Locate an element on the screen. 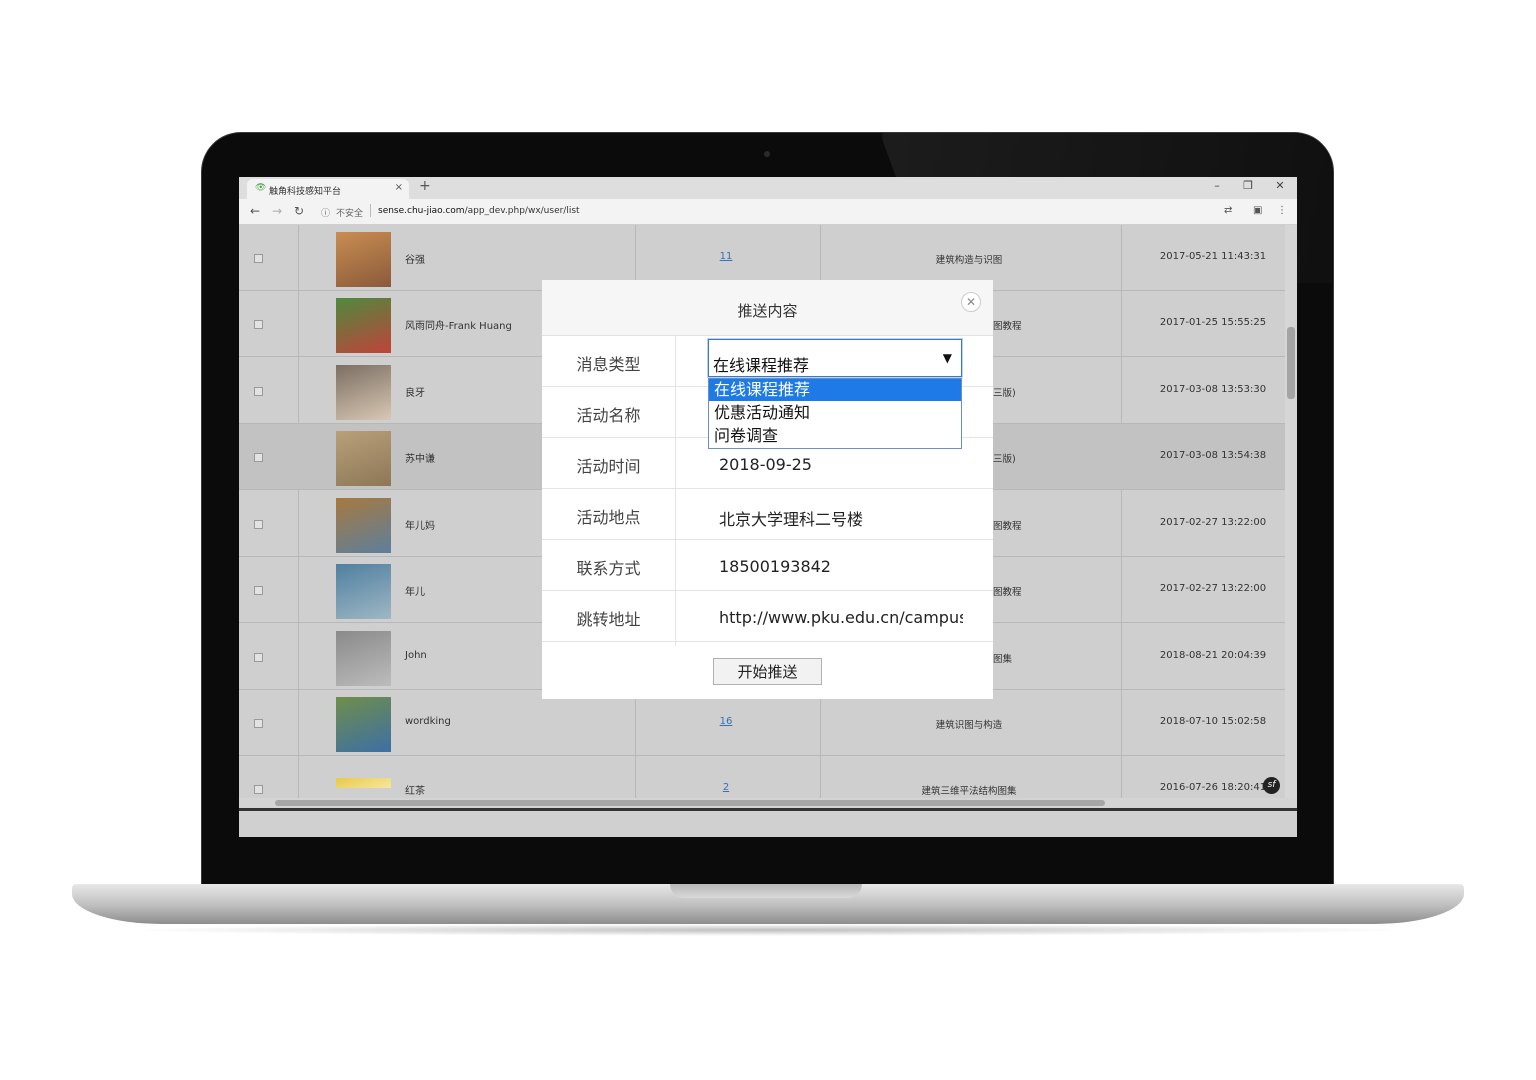  horizontal-scroll-thumb is located at coordinates (690, 803).